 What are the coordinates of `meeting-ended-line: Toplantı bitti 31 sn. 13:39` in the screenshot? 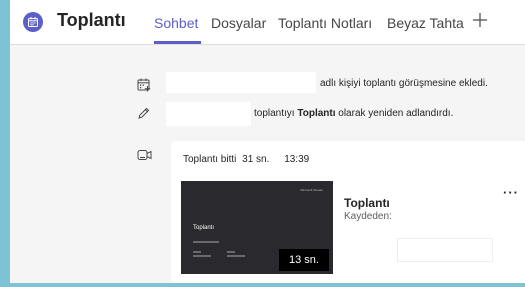 It's located at (246, 159).